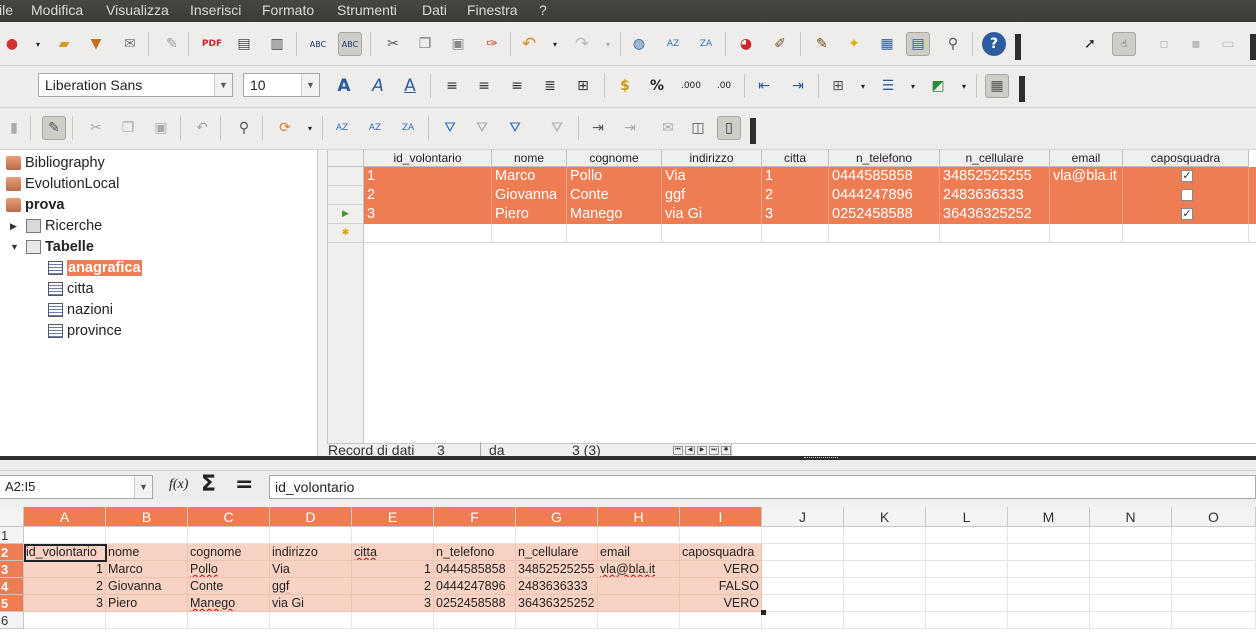 This screenshot has width=1256, height=636. I want to click on row-header: 5, so click(12, 603).